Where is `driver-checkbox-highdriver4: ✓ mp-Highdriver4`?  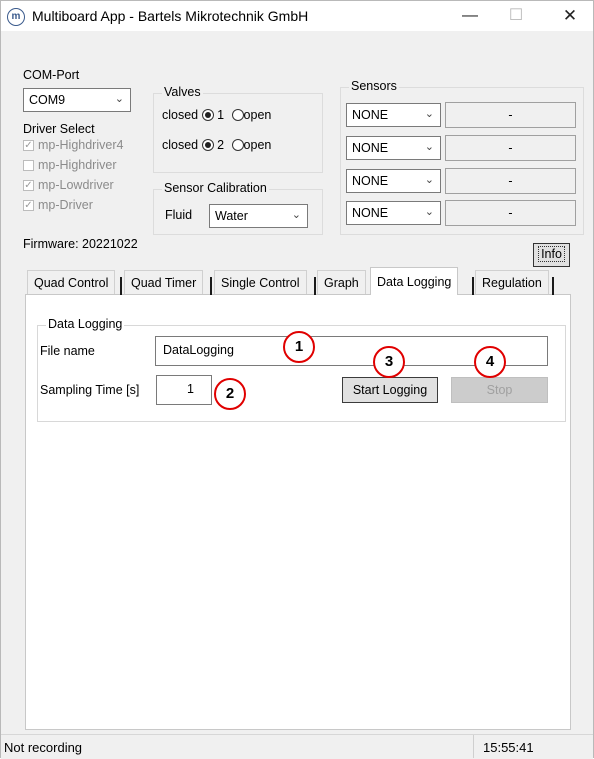 driver-checkbox-highdriver4: ✓ mp-Highdriver4 is located at coordinates (73, 145).